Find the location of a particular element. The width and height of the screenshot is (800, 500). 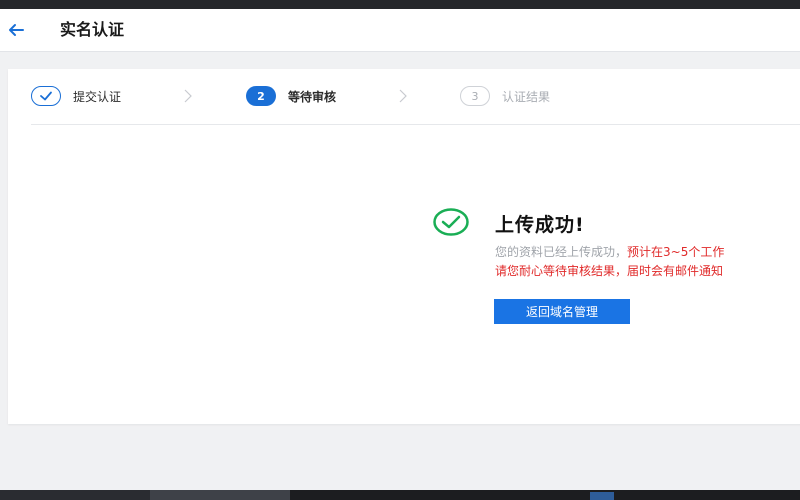

page-title: 实名认证 is located at coordinates (92, 29).